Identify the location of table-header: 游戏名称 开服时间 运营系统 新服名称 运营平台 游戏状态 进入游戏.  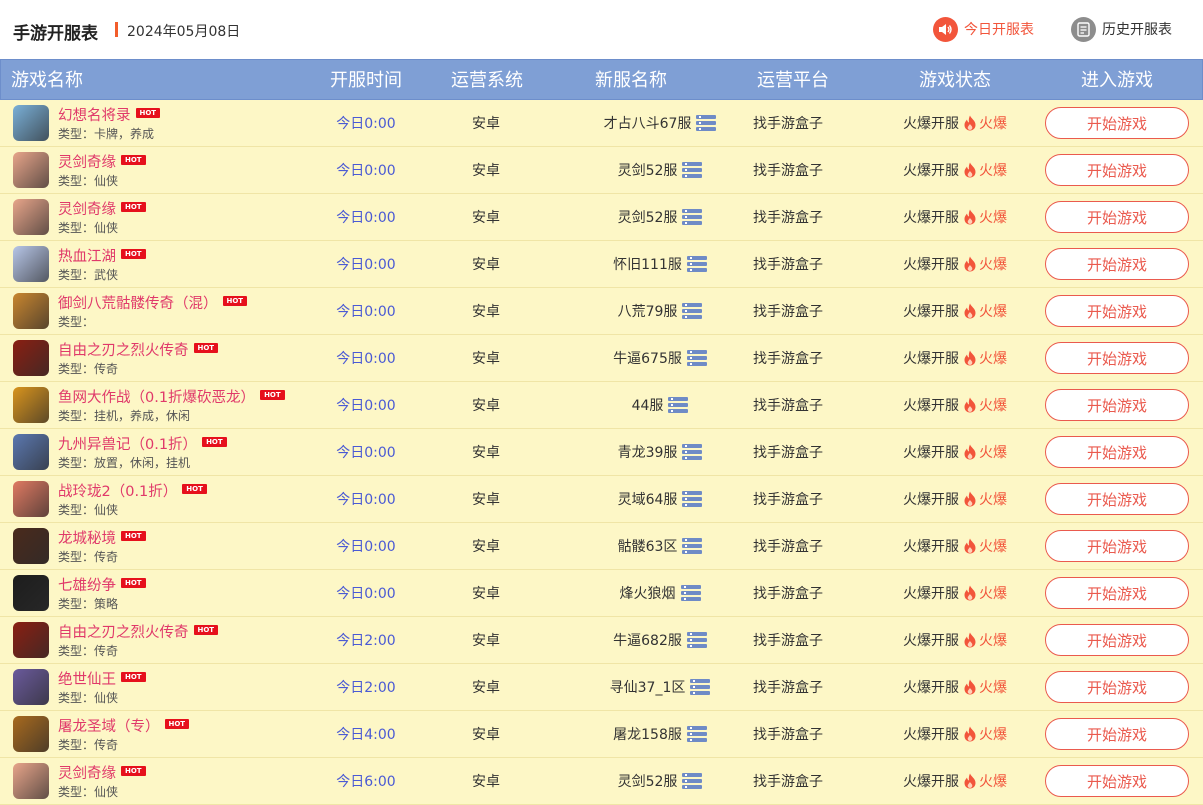
(601, 79).